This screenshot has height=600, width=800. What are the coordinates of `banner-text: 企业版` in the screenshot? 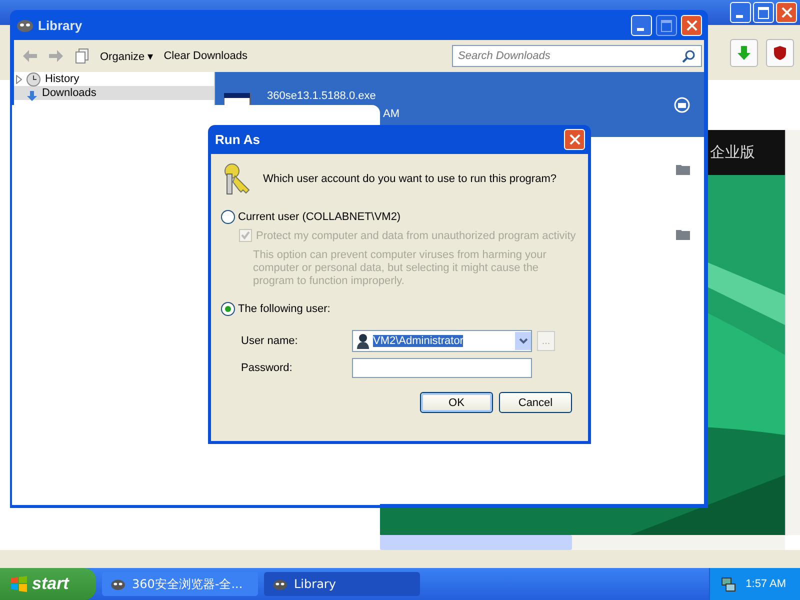 It's located at (732, 152).